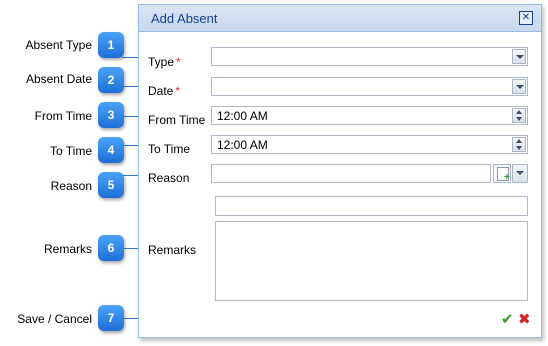 This screenshot has width=548, height=346. I want to click on remarks-label: Remarks, so click(172, 250).